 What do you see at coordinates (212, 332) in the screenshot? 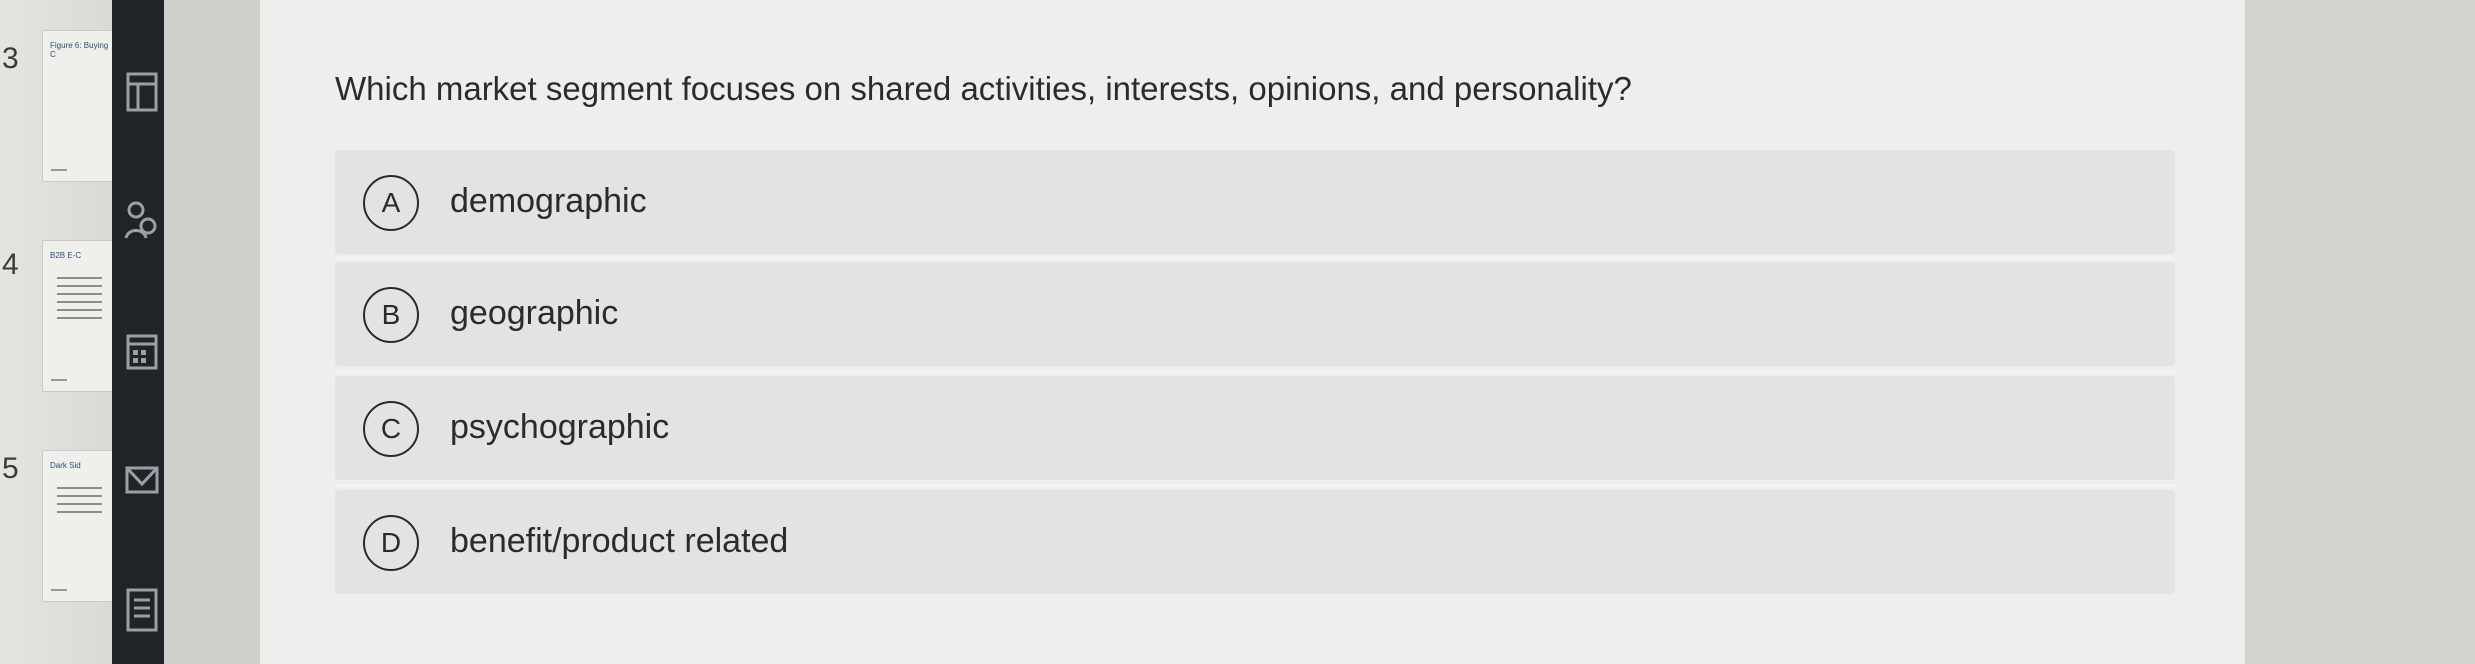
I see `gutter` at bounding box center [212, 332].